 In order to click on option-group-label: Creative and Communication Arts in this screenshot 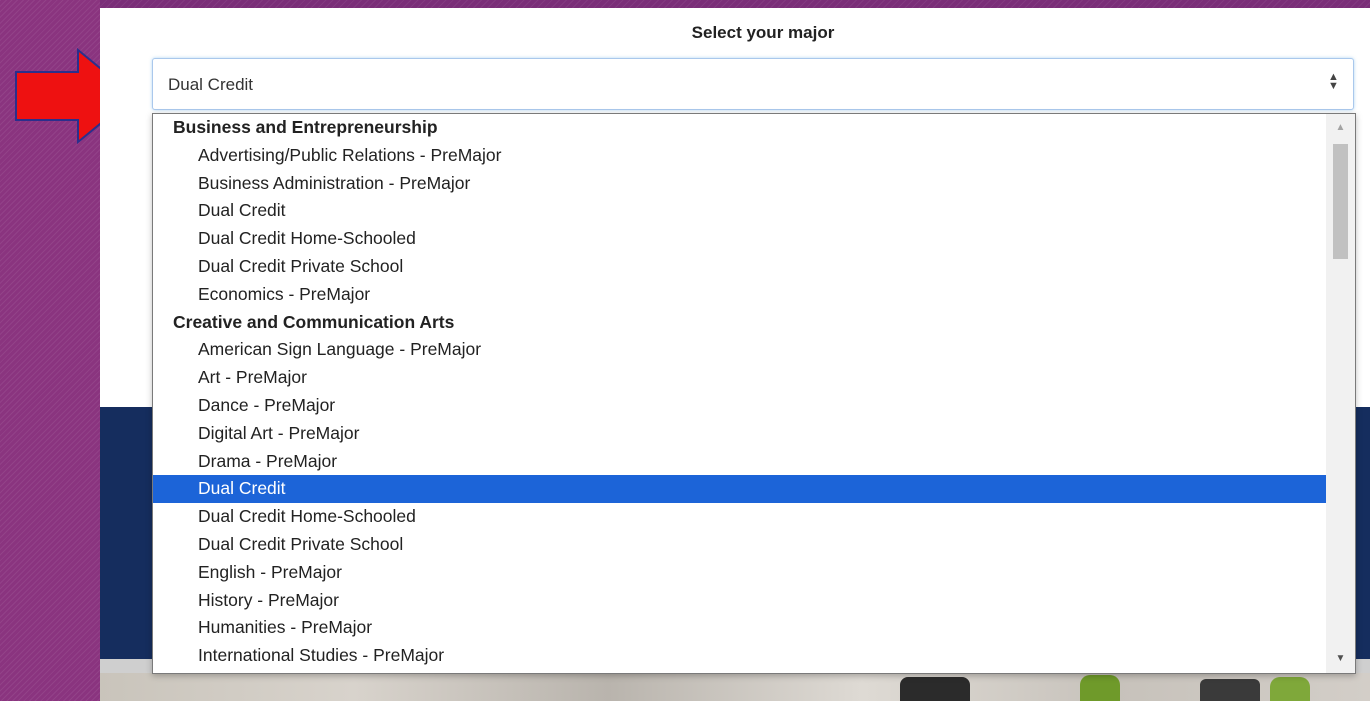, I will do `click(314, 321)`.